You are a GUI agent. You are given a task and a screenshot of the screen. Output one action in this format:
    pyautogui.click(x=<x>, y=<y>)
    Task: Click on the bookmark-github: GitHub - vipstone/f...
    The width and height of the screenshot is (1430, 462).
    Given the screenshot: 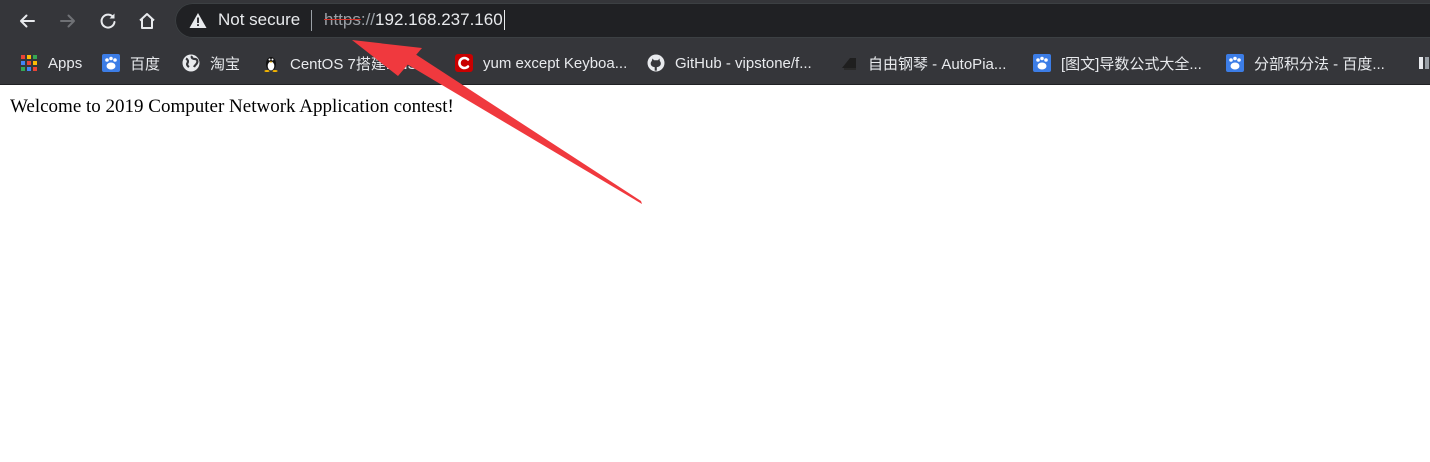 What is the action you would take?
    pyautogui.click(x=729, y=63)
    